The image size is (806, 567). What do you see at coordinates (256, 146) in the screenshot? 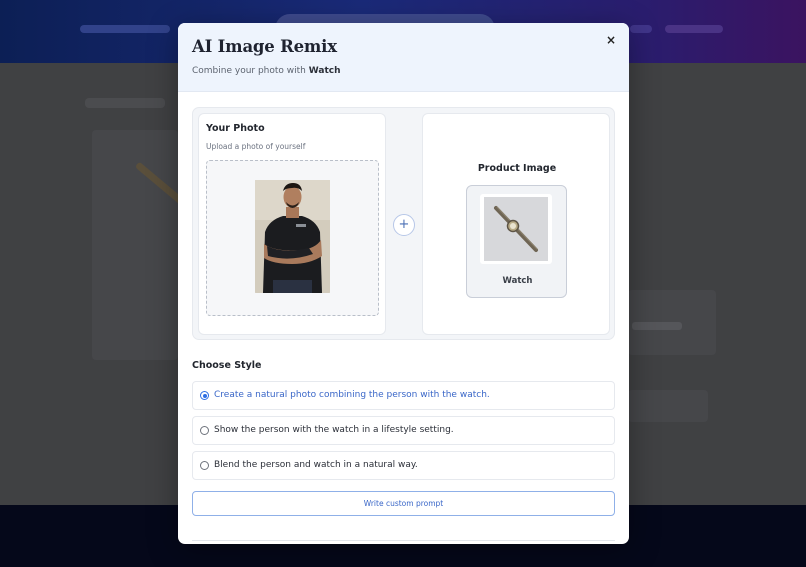
I see `your-photo-subtitle: Upload a photo of yourself` at bounding box center [256, 146].